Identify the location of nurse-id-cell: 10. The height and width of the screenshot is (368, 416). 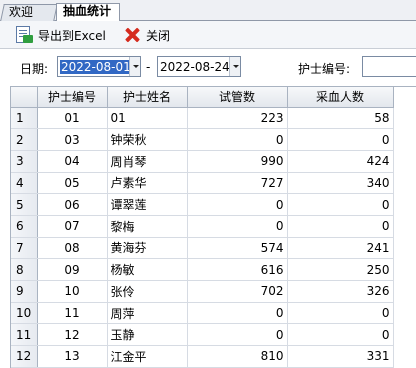
(72, 291).